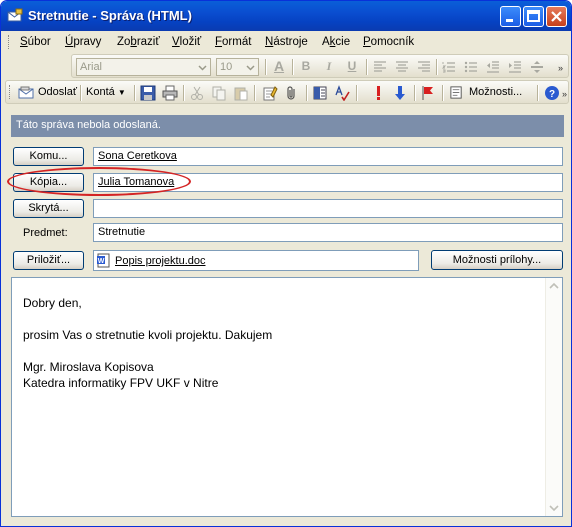 This screenshot has height=527, width=572. Describe the element at coordinates (471, 67) in the screenshot. I see `bullets-icon` at that location.